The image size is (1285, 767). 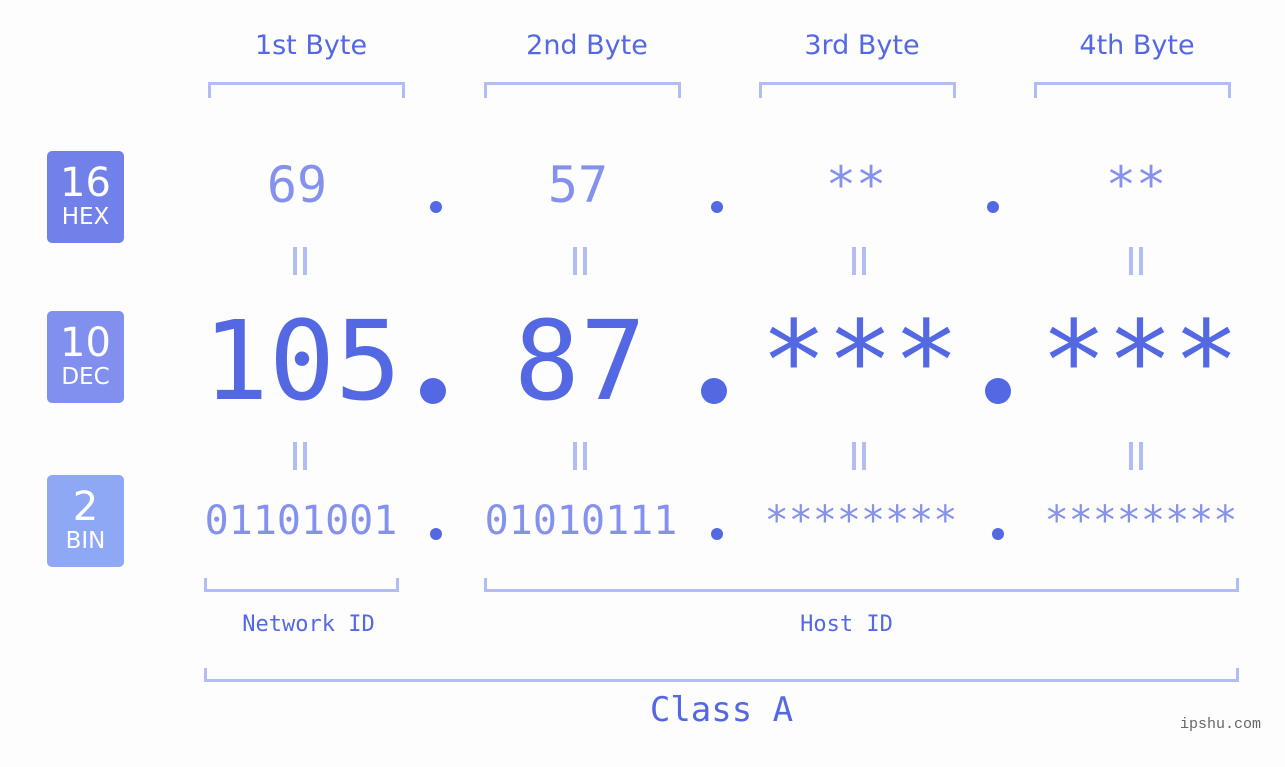 I want to click on byte-header-4: 4th Byte, so click(x=1137, y=45).